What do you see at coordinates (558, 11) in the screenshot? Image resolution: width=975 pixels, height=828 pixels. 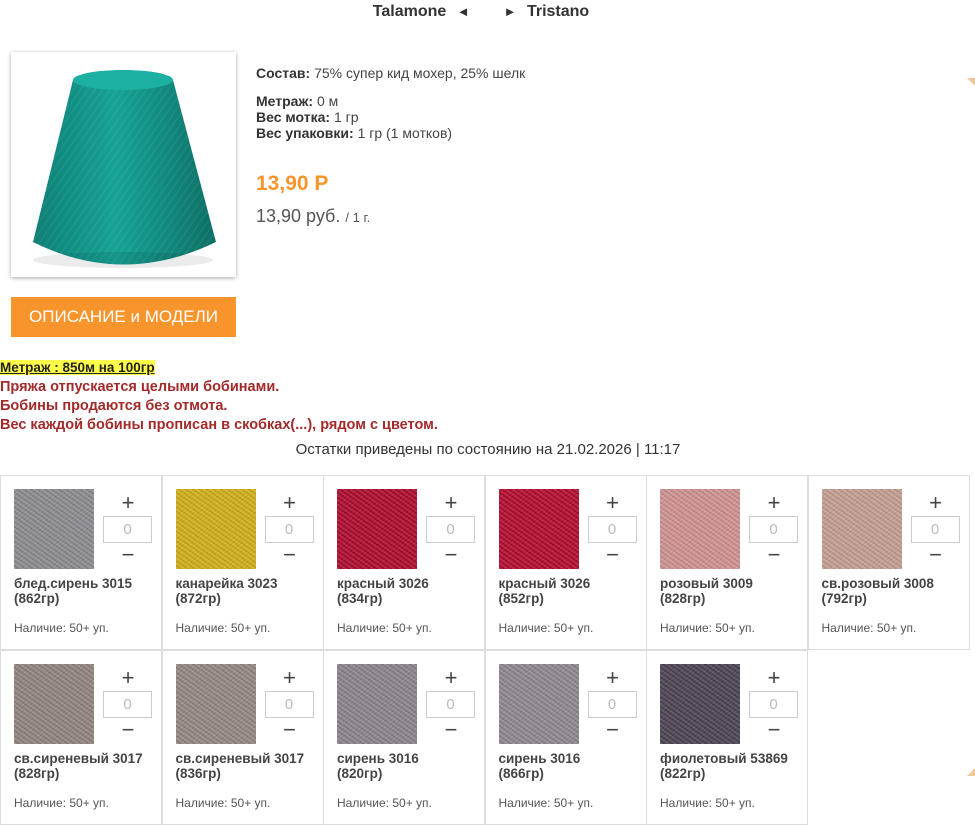 I see `next-product-link: Tristano` at bounding box center [558, 11].